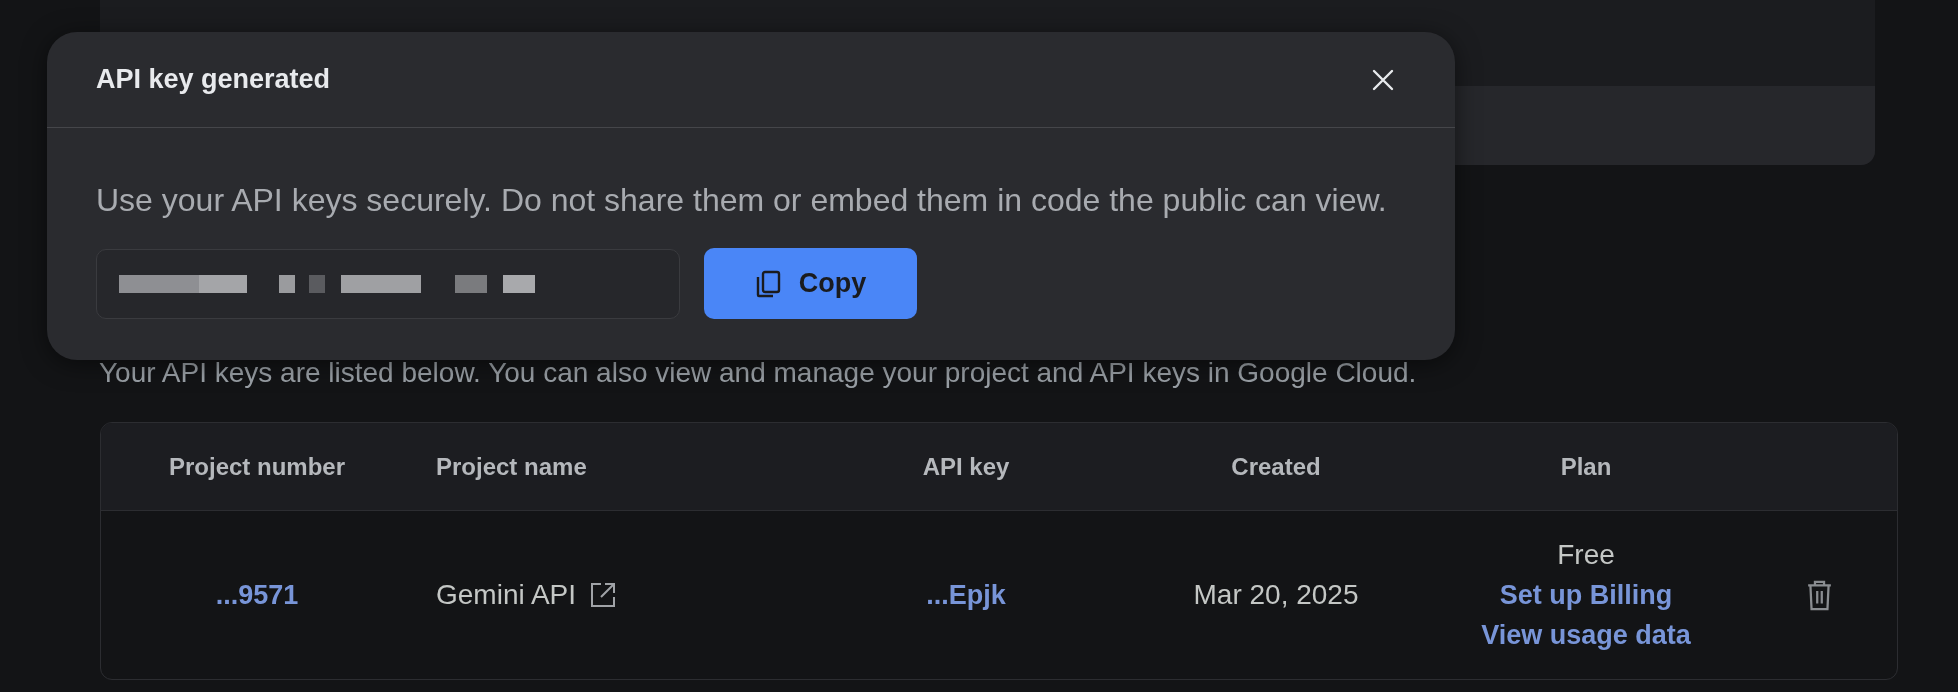  What do you see at coordinates (1586, 635) in the screenshot?
I see `plan-link: View usage data` at bounding box center [1586, 635].